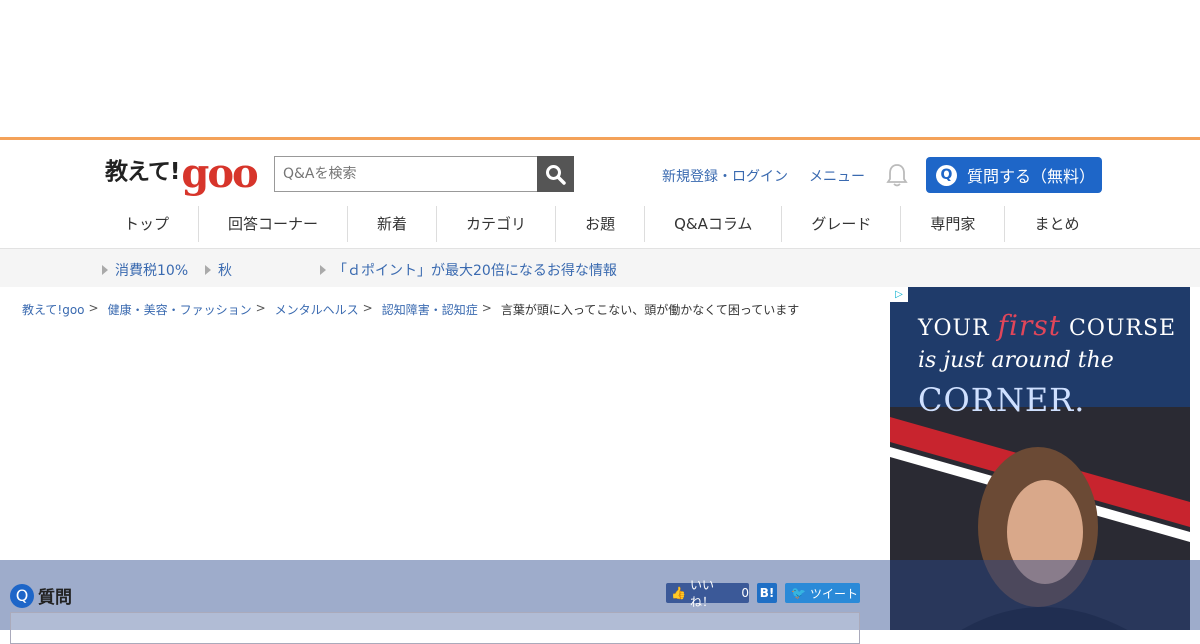  I want to click on breadcrumb-link: 教えて!goo, so click(53, 309).